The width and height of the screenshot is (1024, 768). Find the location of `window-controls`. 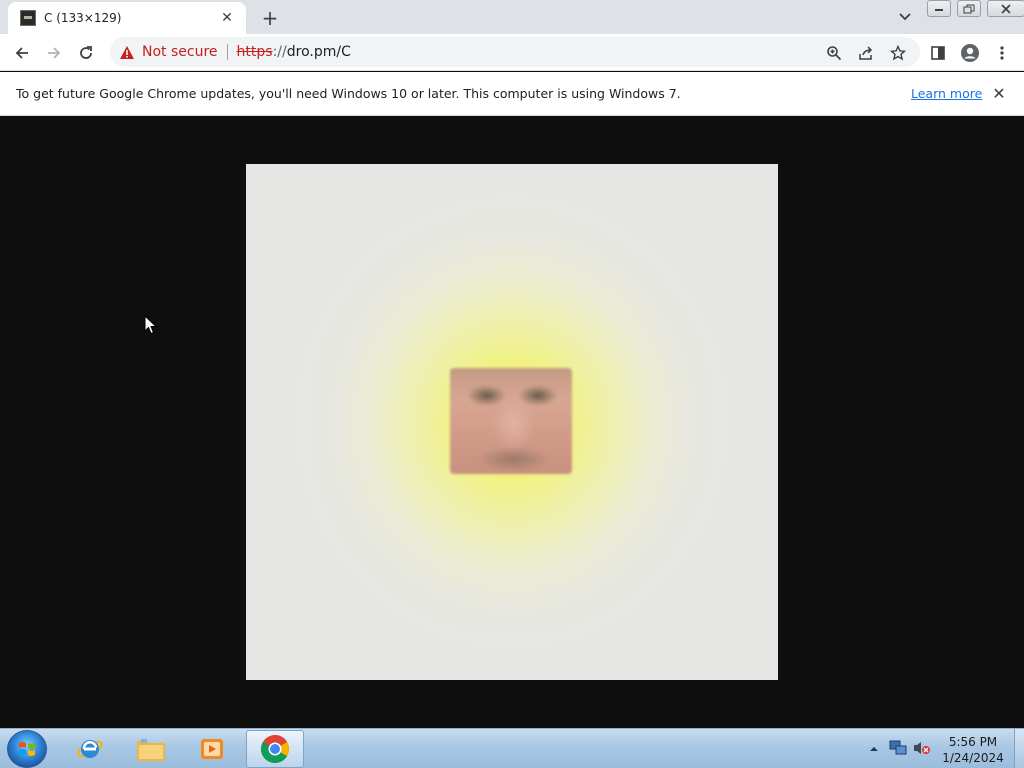

window-controls is located at coordinates (975, 9).